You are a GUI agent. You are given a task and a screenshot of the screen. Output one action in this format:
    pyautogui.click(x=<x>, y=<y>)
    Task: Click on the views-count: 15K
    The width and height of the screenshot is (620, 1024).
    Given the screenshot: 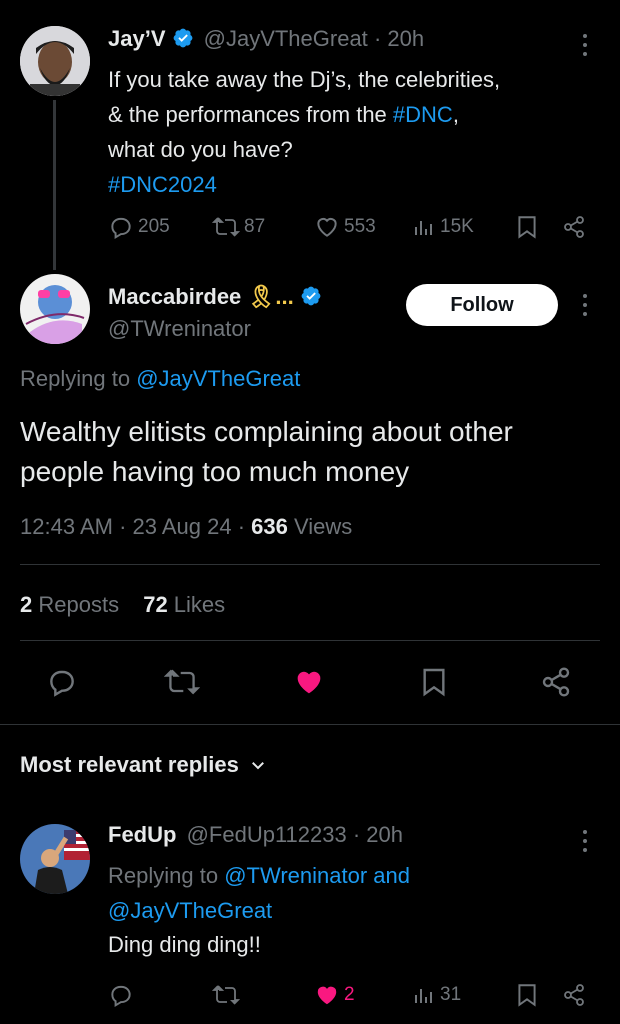 What is the action you would take?
    pyautogui.click(x=457, y=226)
    